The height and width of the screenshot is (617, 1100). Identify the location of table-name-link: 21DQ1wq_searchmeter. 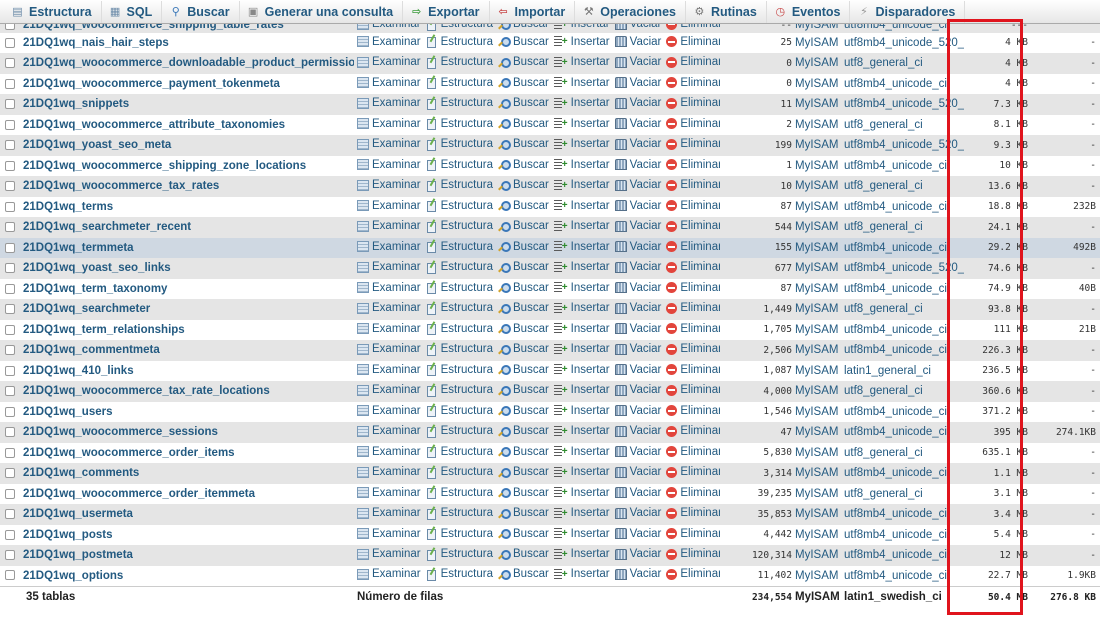
(187, 309).